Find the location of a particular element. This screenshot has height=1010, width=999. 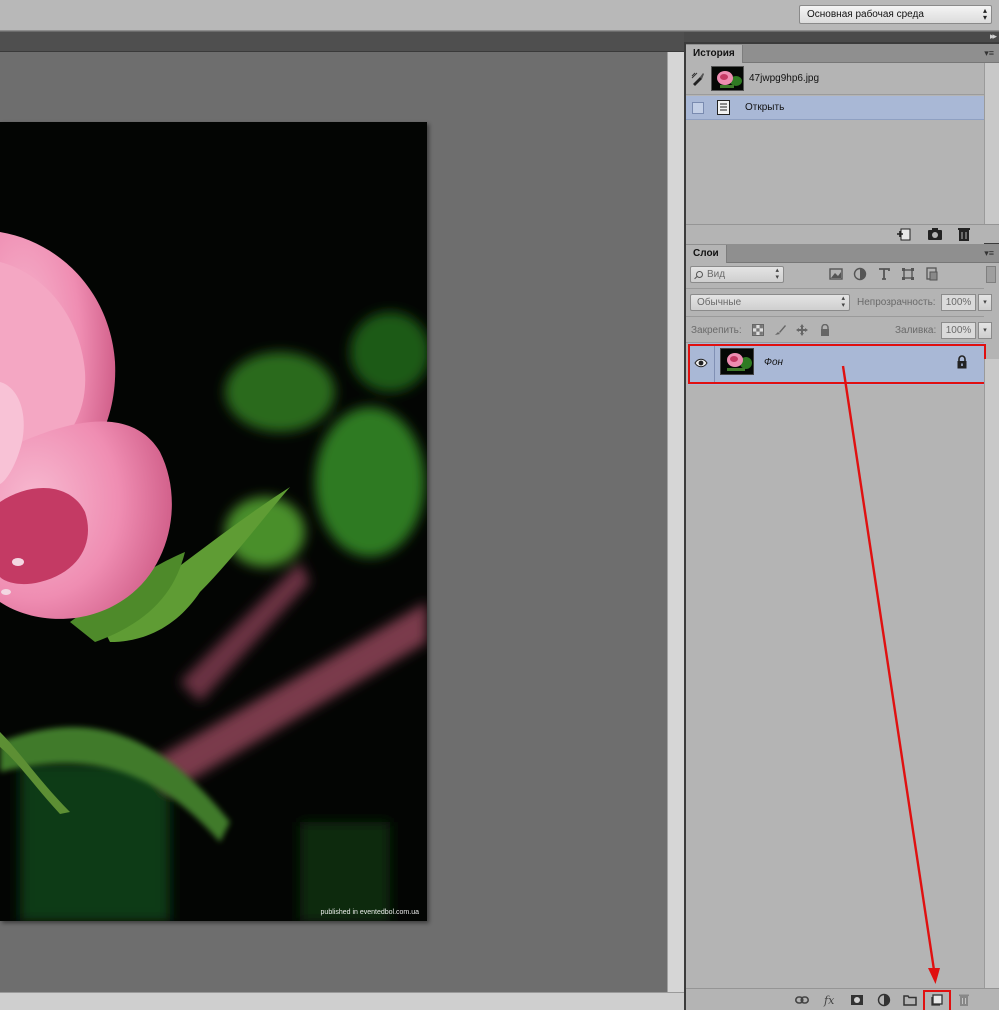

adjustment-filter-icon is located at coordinates (860, 274).